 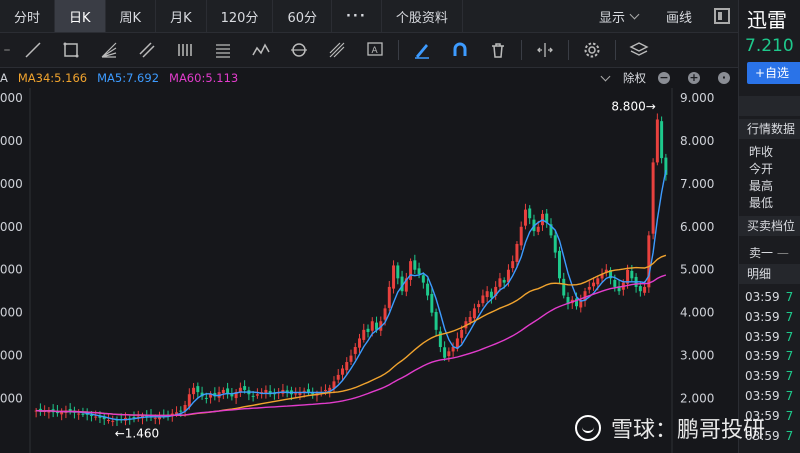 I want to click on magnet-icon, so click(x=460, y=50).